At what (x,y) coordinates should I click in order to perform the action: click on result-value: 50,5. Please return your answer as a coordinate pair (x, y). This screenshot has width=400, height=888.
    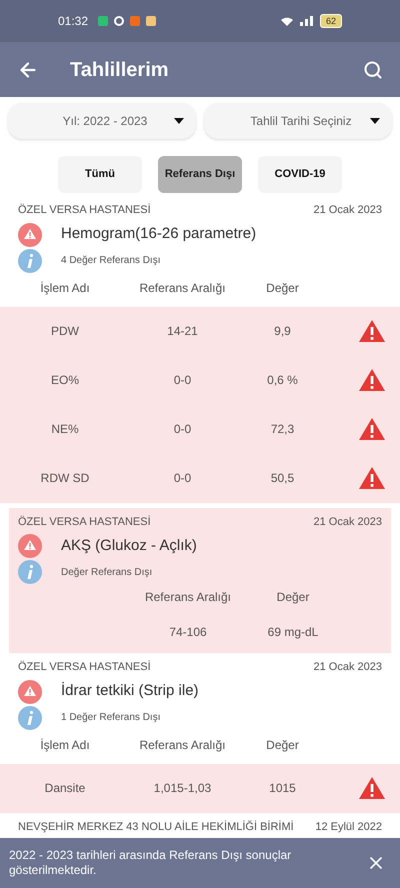
    Looking at the image, I should click on (283, 478).